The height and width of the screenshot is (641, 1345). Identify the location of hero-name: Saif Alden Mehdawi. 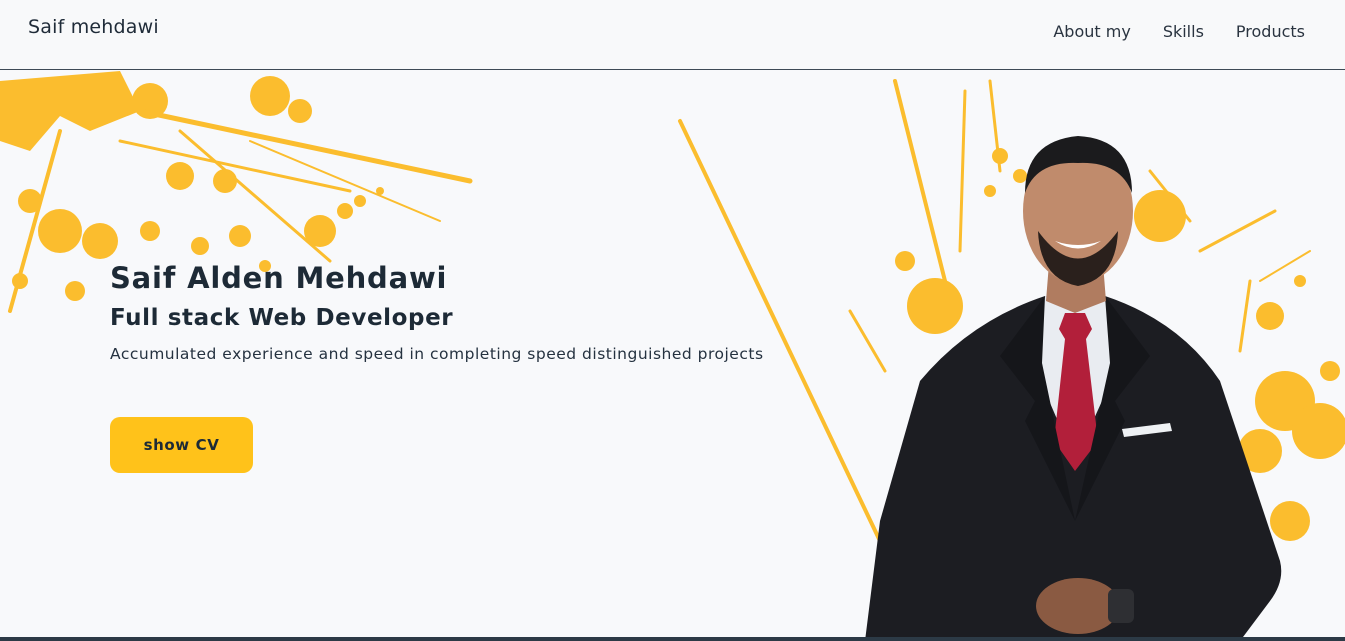
(279, 278).